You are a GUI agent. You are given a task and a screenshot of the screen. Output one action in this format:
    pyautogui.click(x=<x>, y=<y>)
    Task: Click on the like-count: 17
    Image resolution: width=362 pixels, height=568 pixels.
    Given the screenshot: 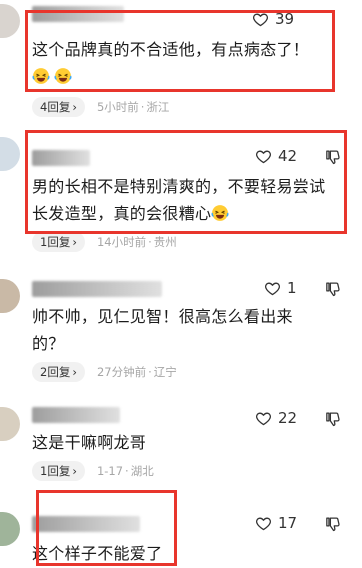 What is the action you would take?
    pyautogui.click(x=288, y=523)
    